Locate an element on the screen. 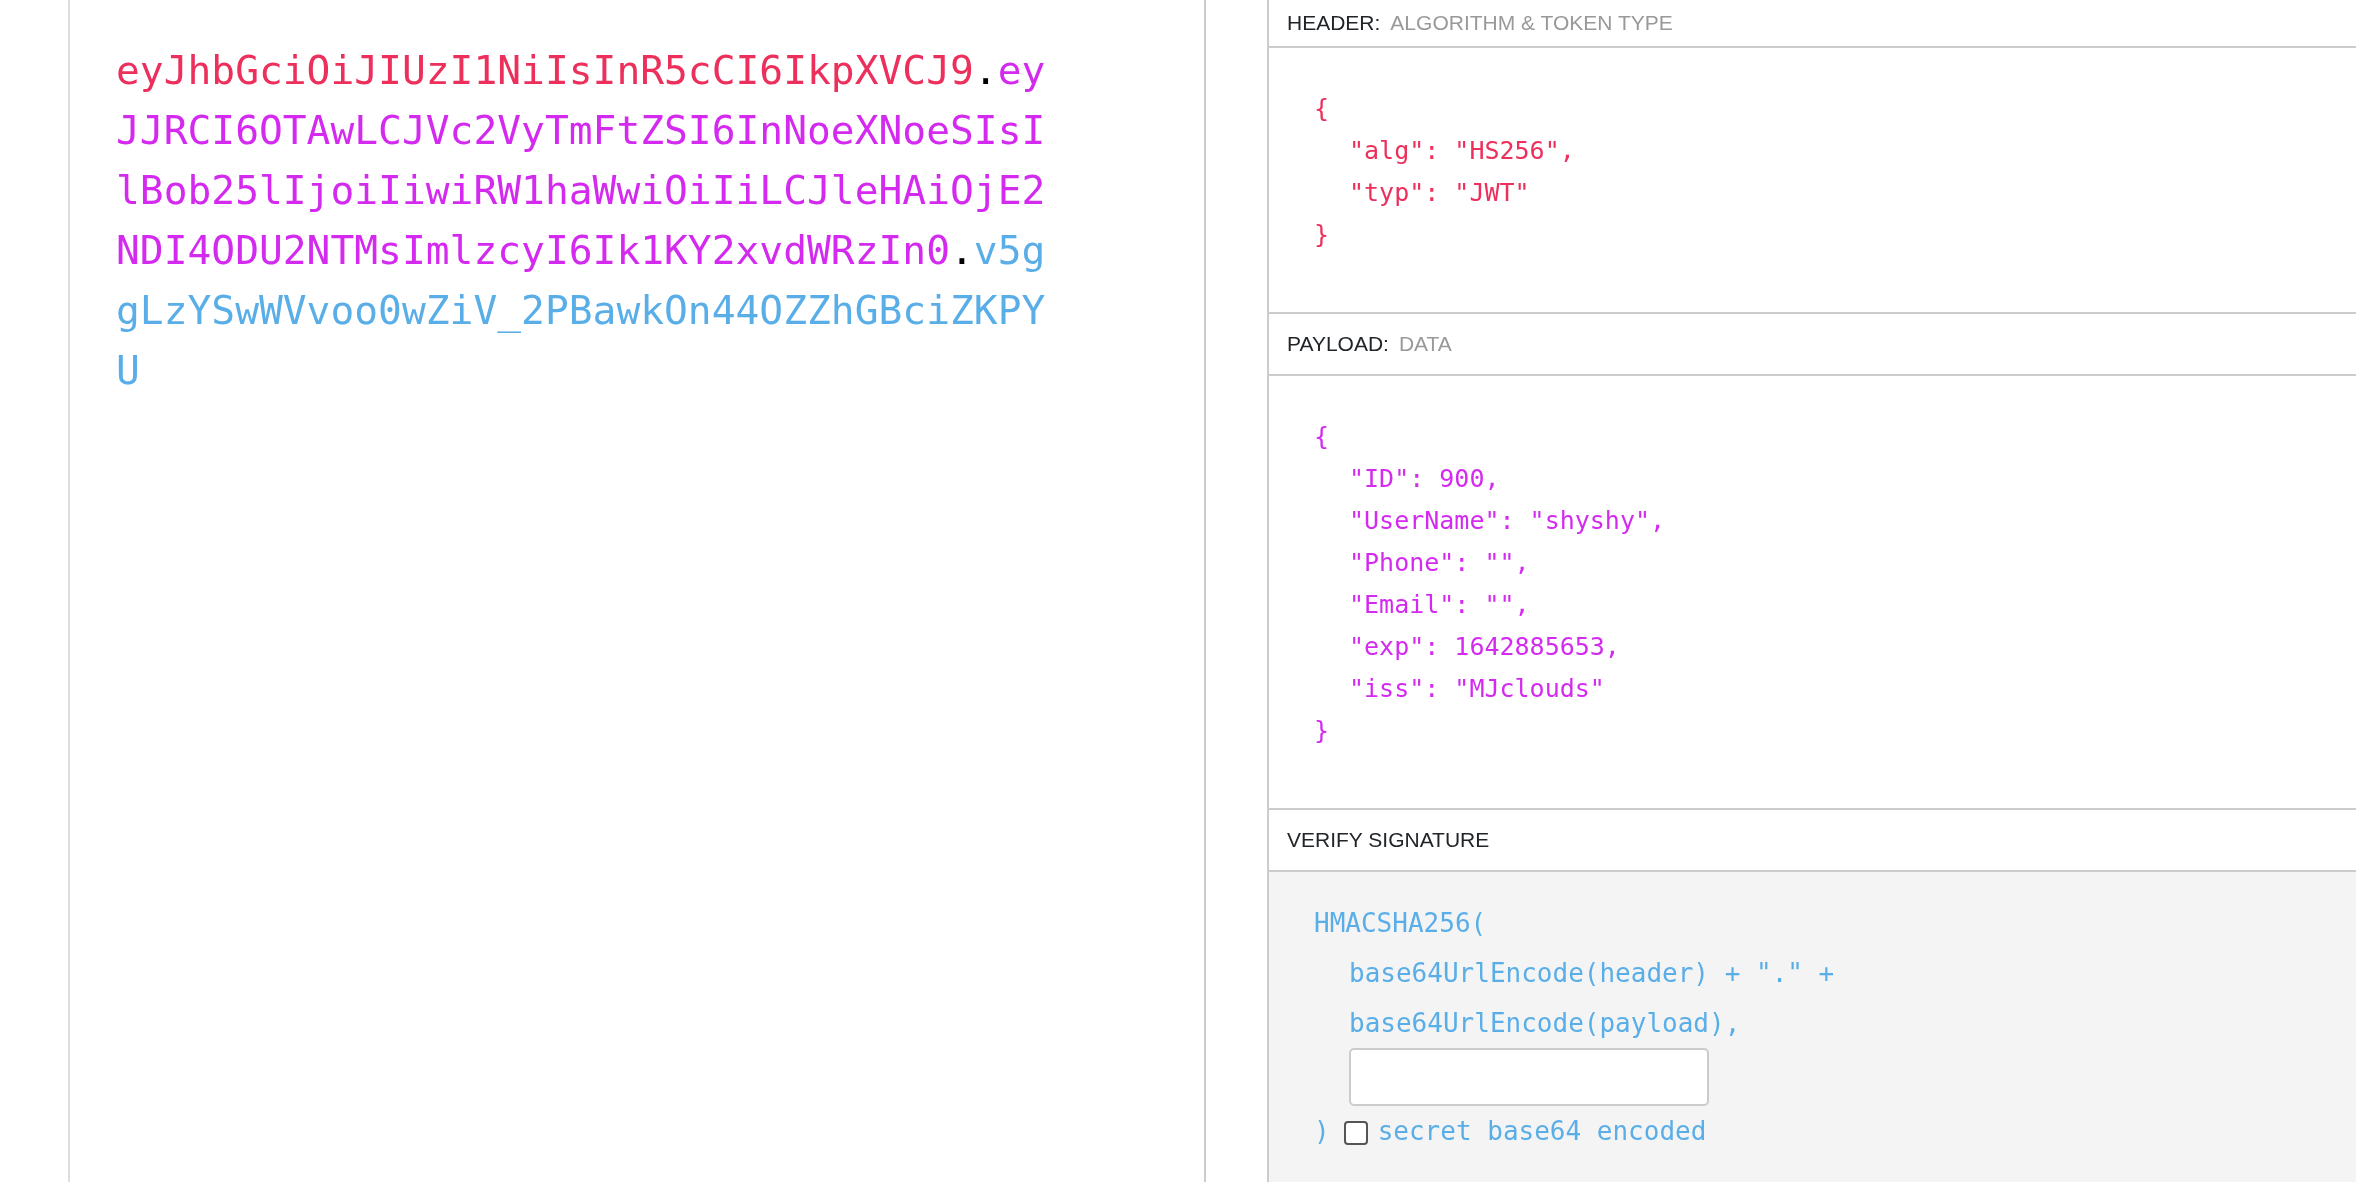 The width and height of the screenshot is (2356, 1182). section-title: PAYLOAD: is located at coordinates (1338, 344).